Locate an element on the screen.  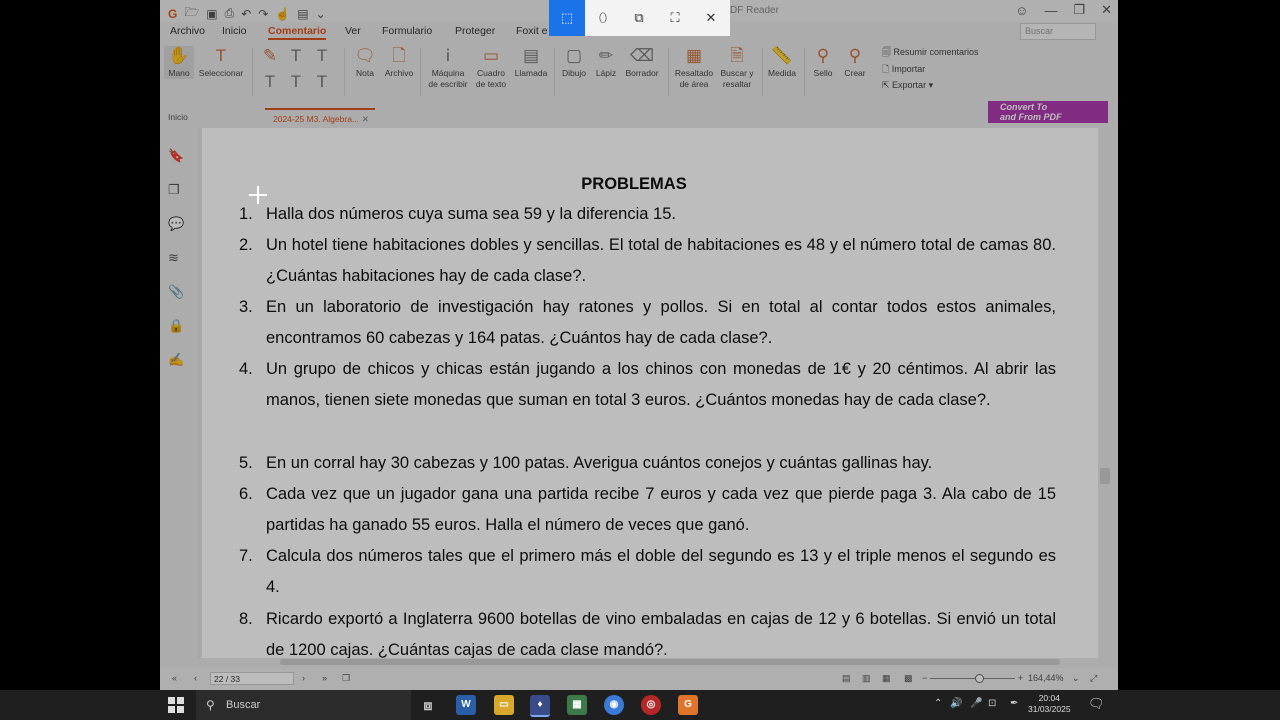
tab-inicio: Inicio is located at coordinates (210, 117).